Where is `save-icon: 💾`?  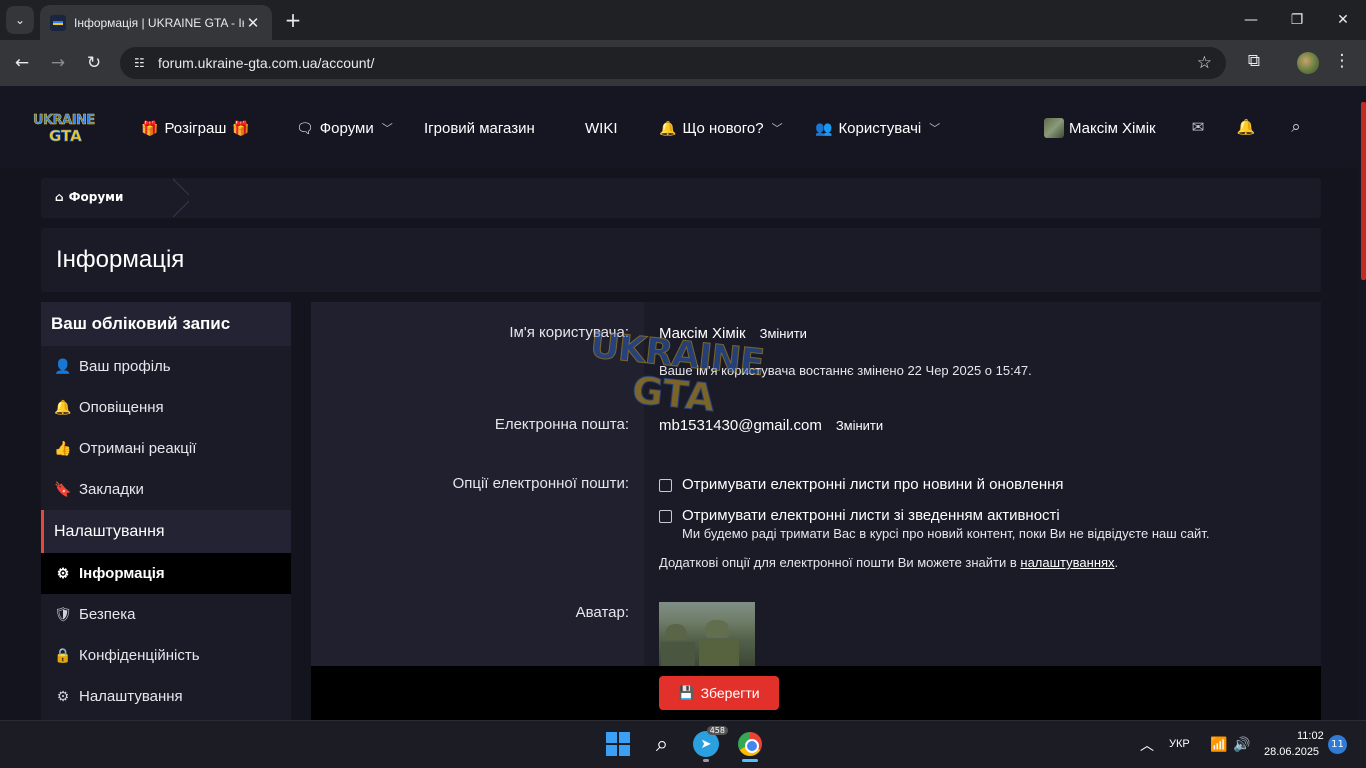 save-icon: 💾 is located at coordinates (686, 692).